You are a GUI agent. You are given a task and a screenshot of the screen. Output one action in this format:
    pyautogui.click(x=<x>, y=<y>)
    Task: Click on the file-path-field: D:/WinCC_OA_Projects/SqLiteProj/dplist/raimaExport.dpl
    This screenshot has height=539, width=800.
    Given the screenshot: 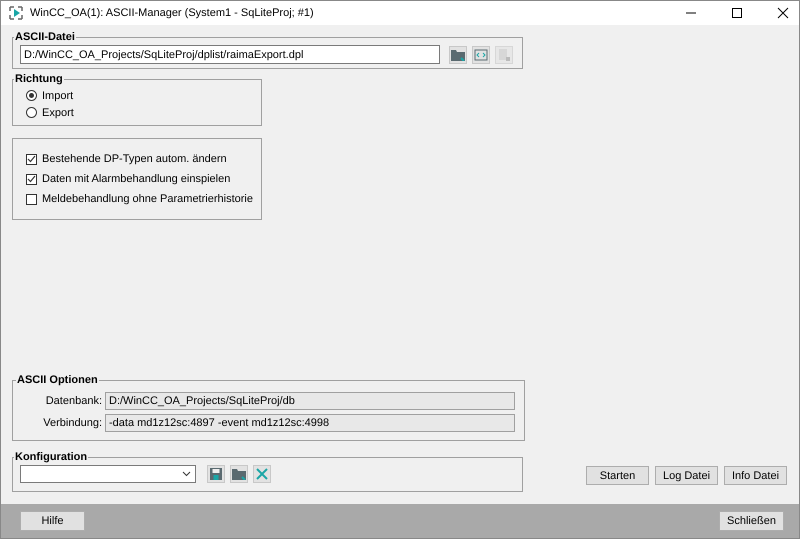 What is the action you would take?
    pyautogui.click(x=230, y=54)
    